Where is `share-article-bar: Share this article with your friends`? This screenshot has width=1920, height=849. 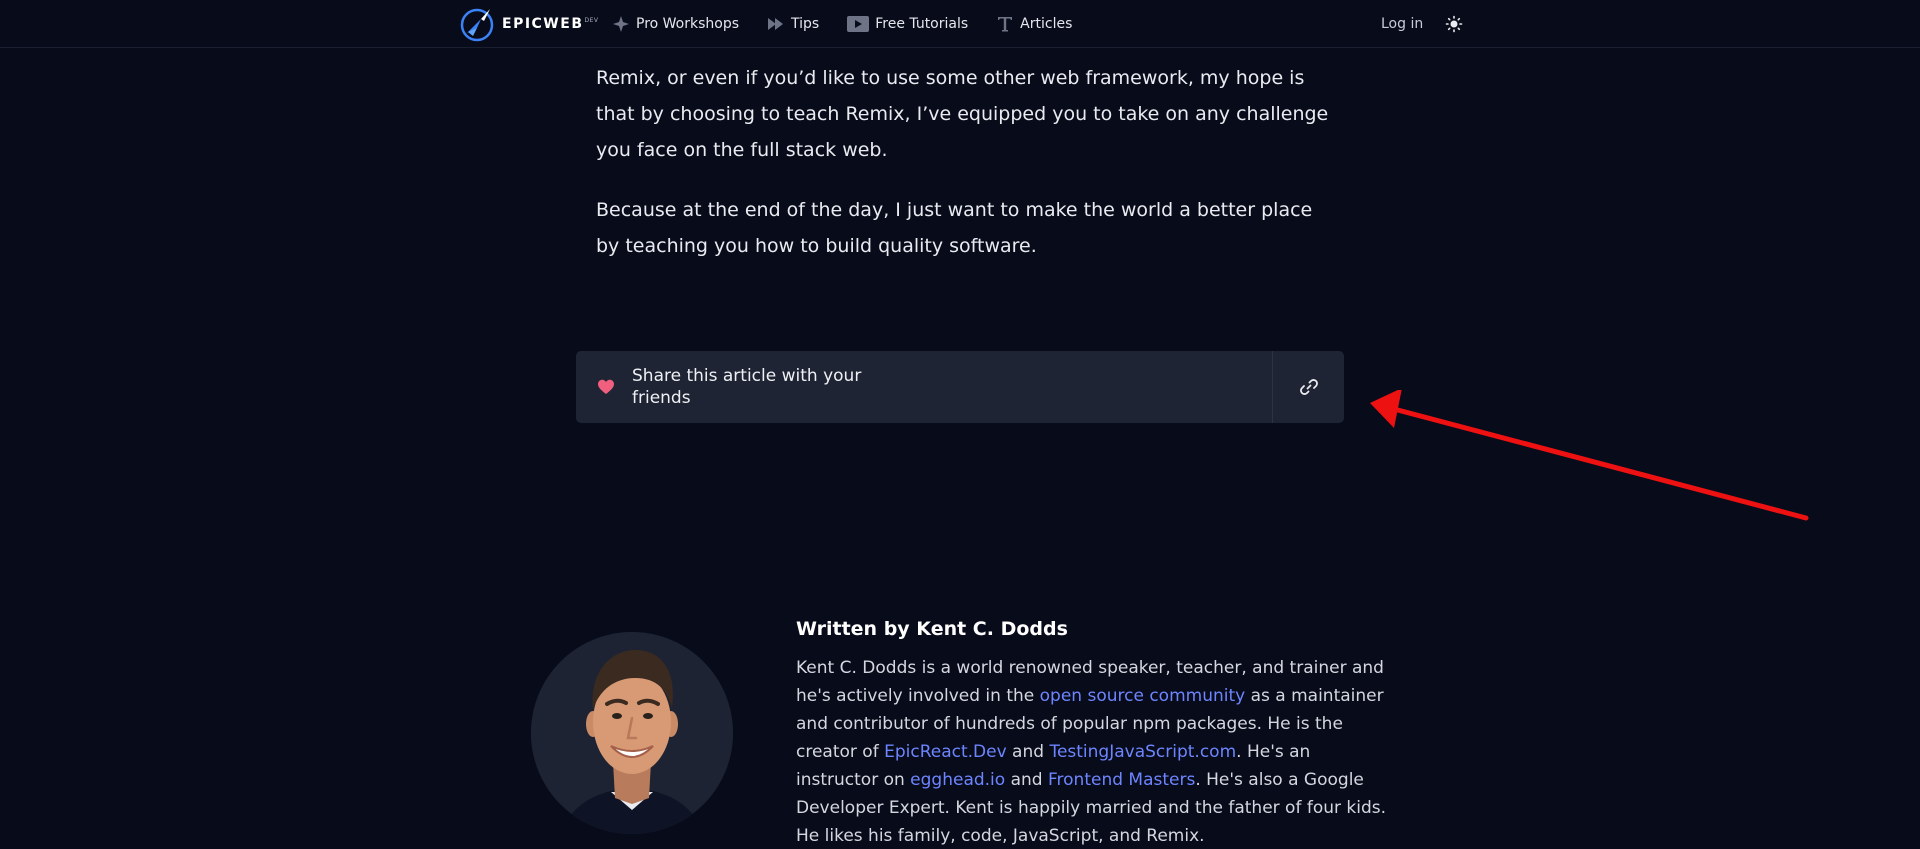 share-article-bar: Share this article with your friends is located at coordinates (960, 387).